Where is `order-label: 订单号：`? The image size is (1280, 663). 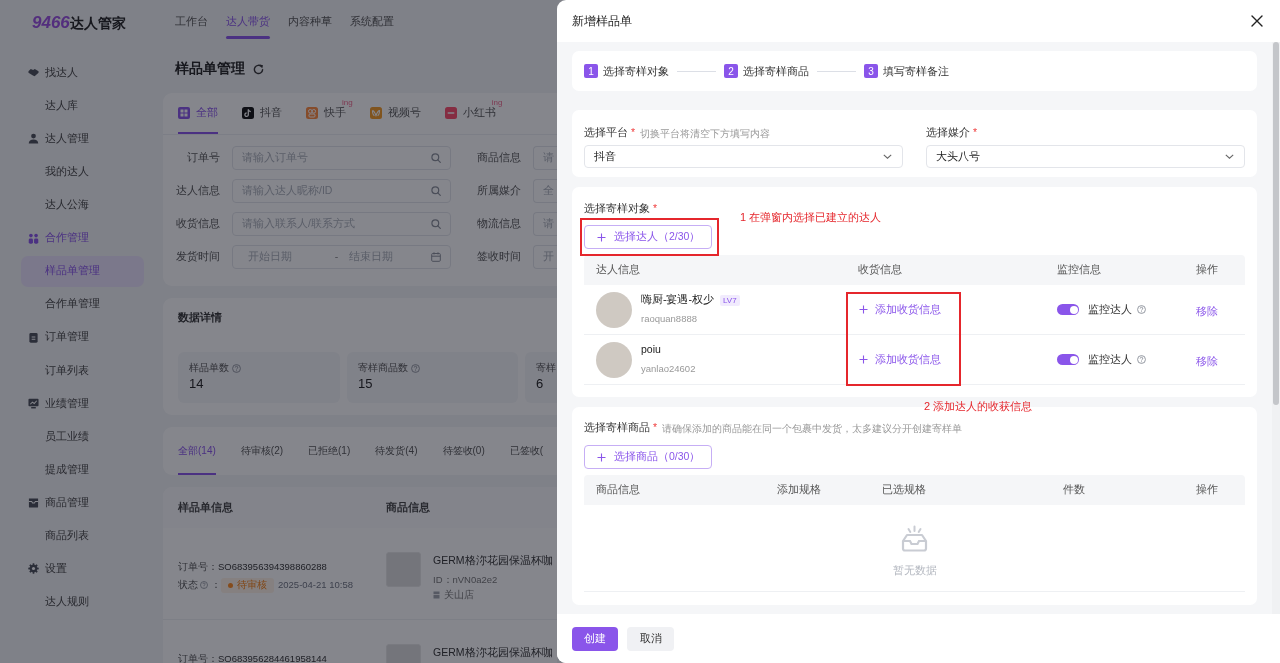 order-label: 订单号： is located at coordinates (198, 566).